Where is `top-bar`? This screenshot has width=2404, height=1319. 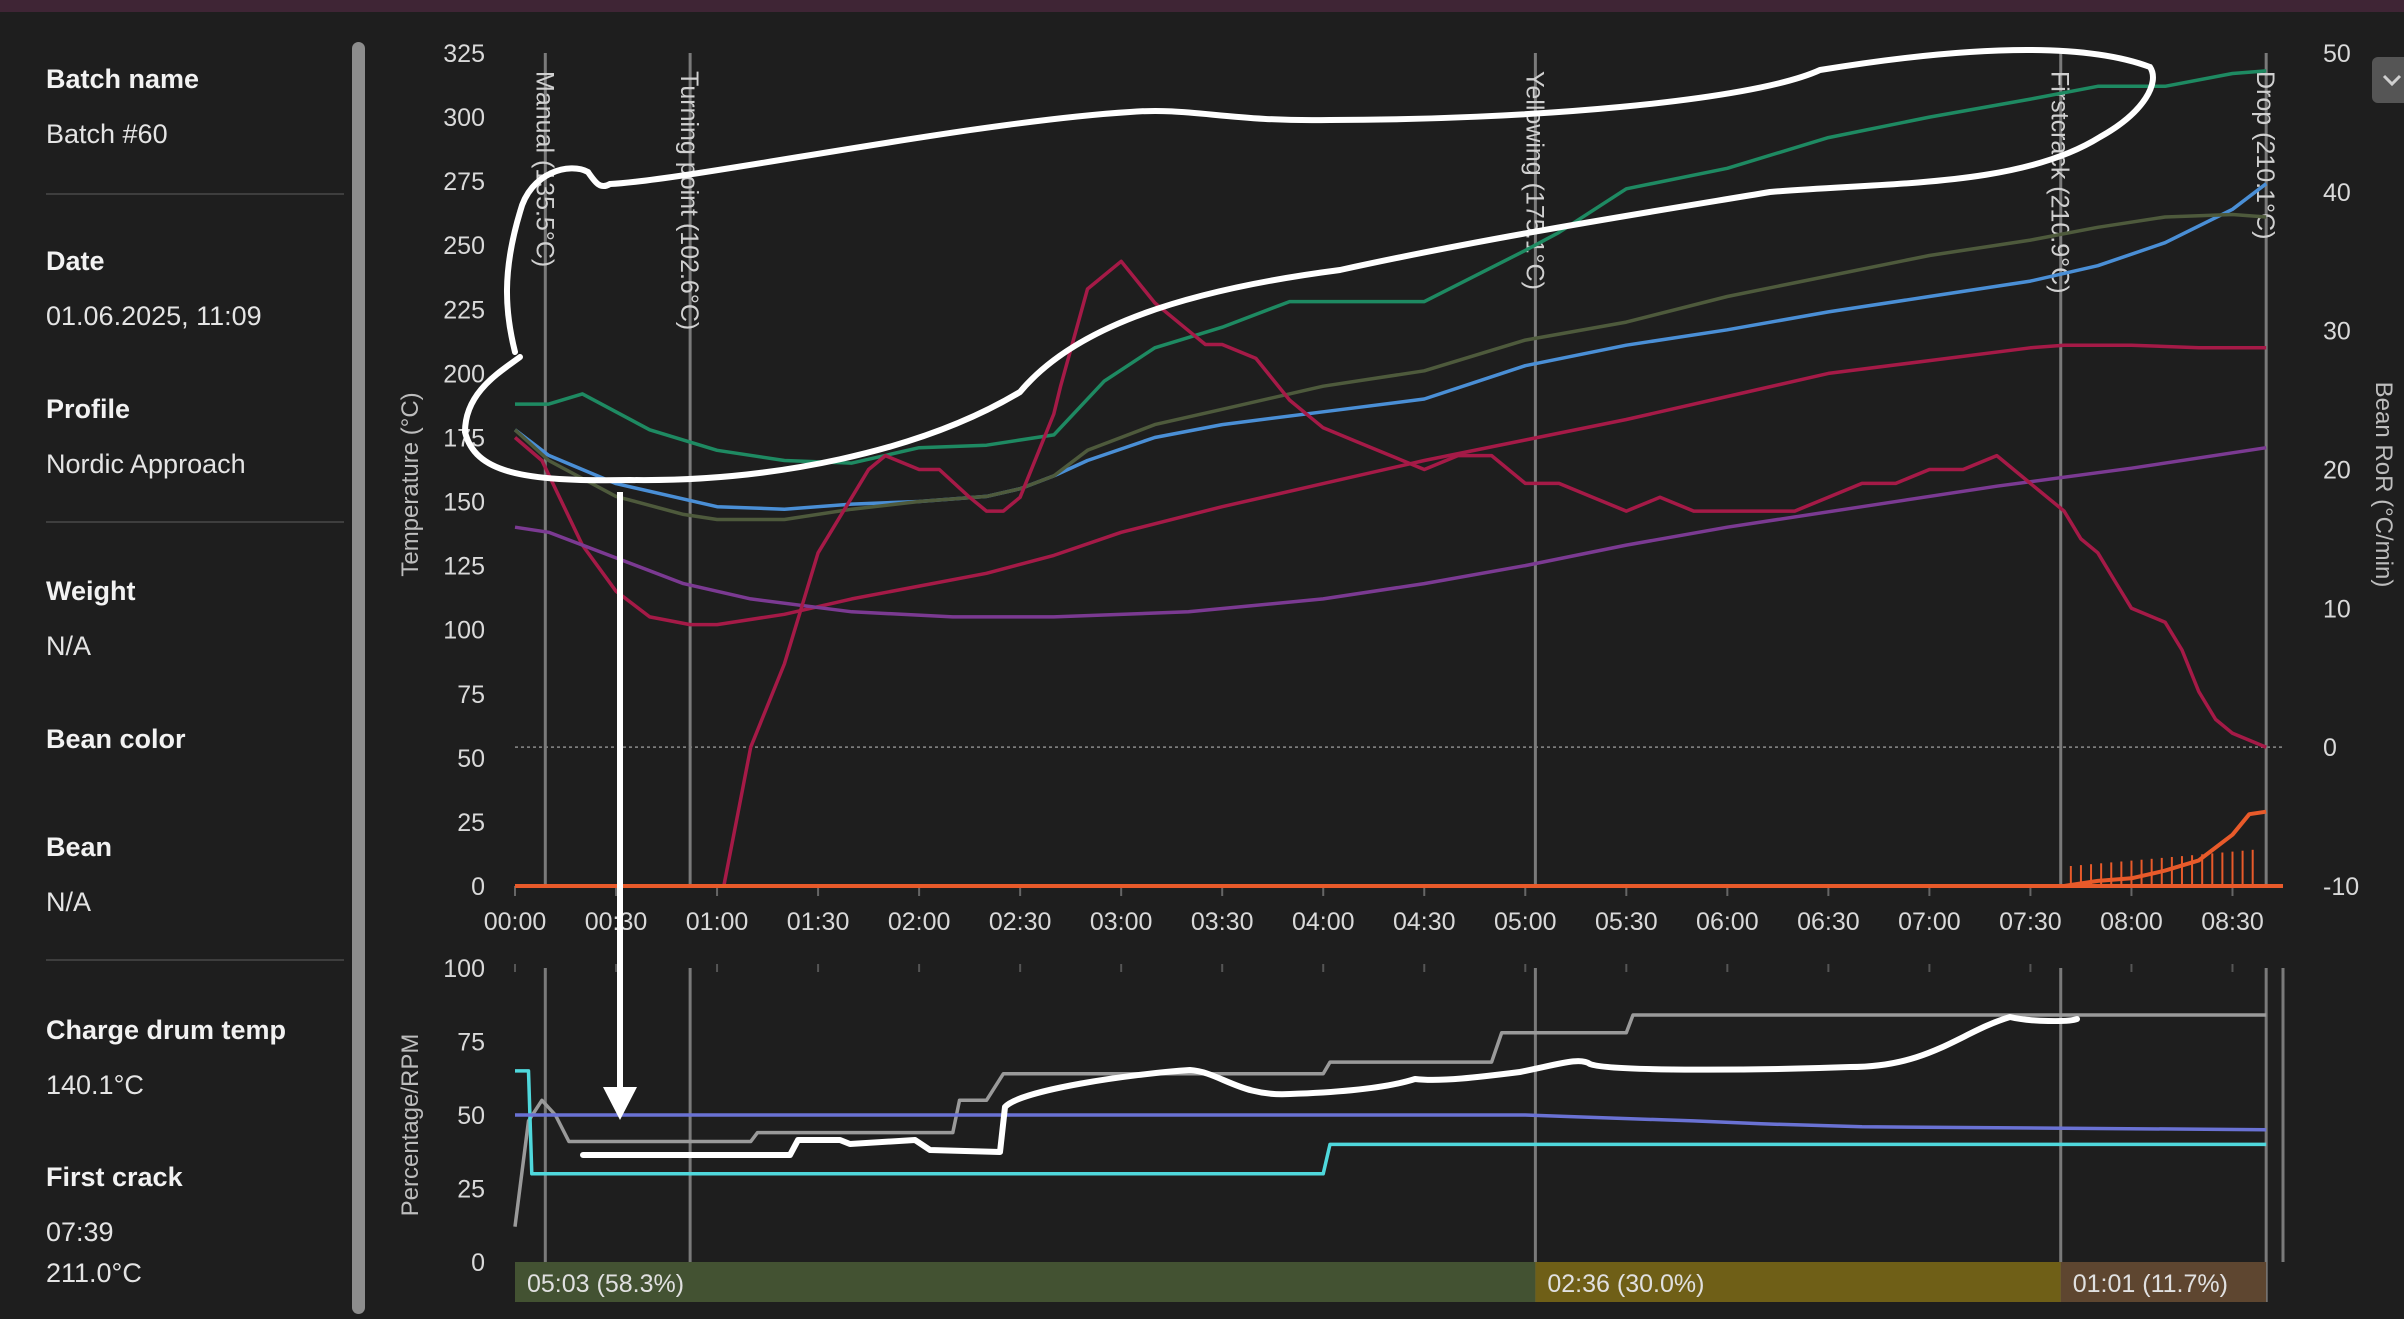
top-bar is located at coordinates (1202, 6).